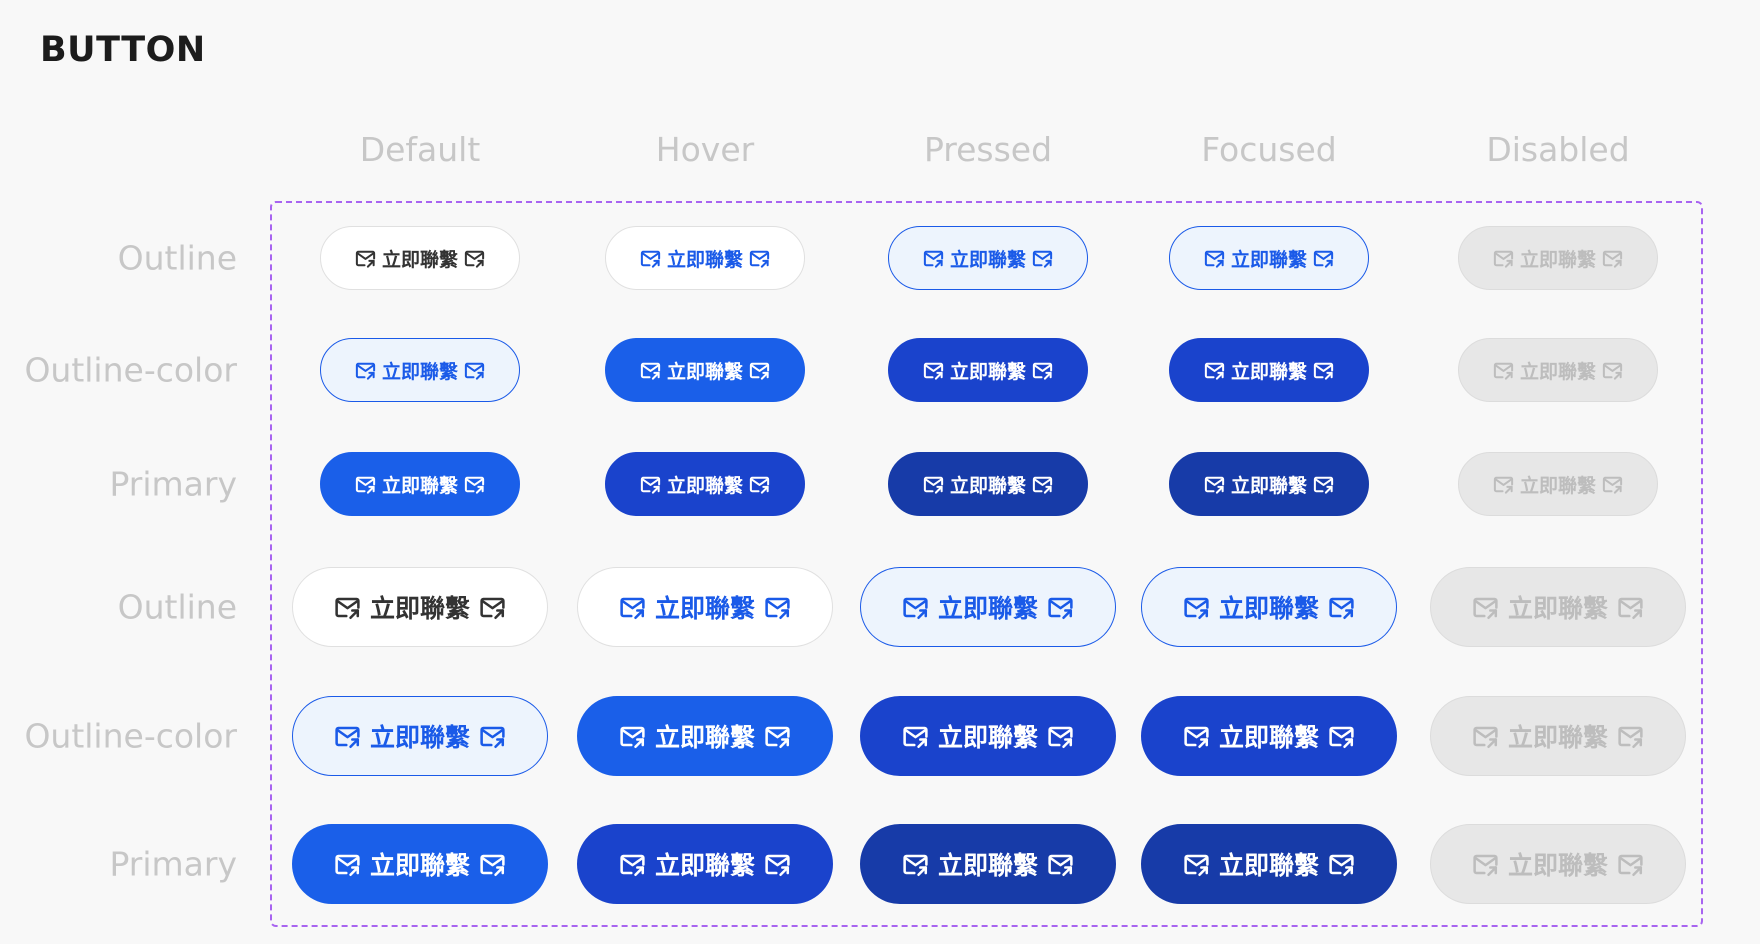 Image resolution: width=1760 pixels, height=944 pixels. What do you see at coordinates (1558, 149) in the screenshot?
I see `column-header-disabled: Disabled` at bounding box center [1558, 149].